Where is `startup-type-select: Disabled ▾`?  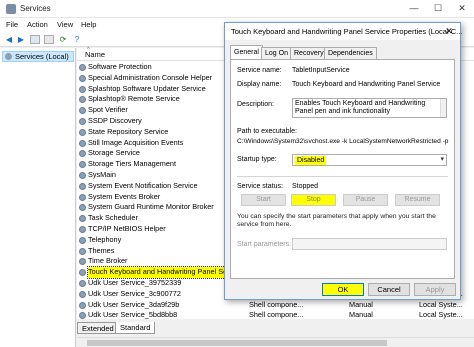 startup-type-select: Disabled ▾ is located at coordinates (369, 160).